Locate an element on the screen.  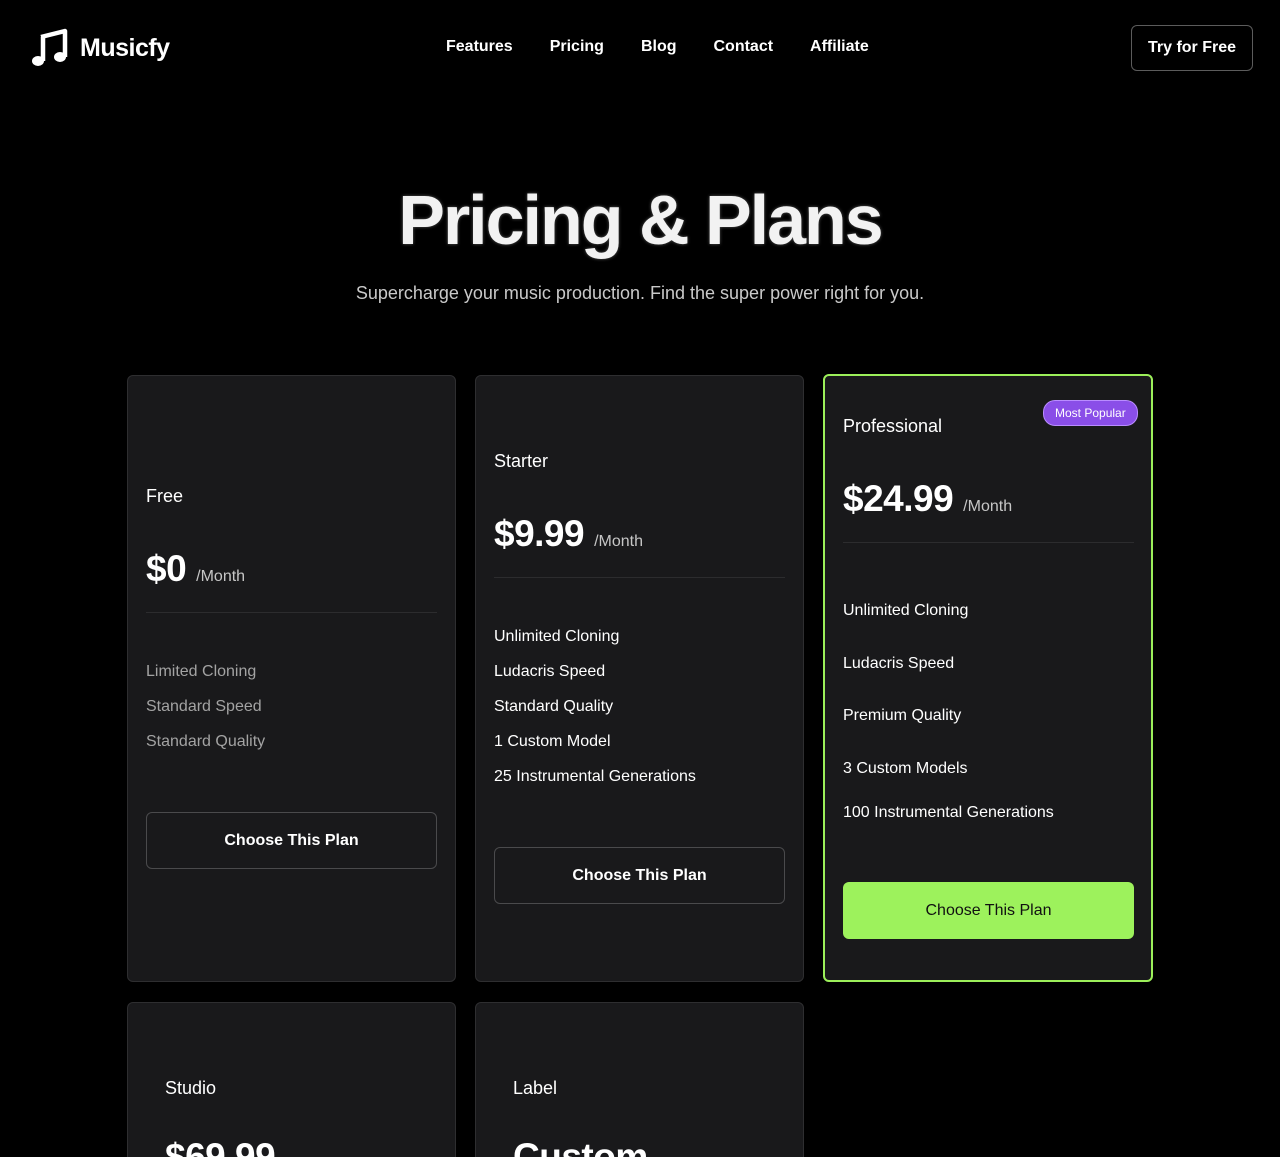
brand-name: Musicfy is located at coordinates (125, 47).